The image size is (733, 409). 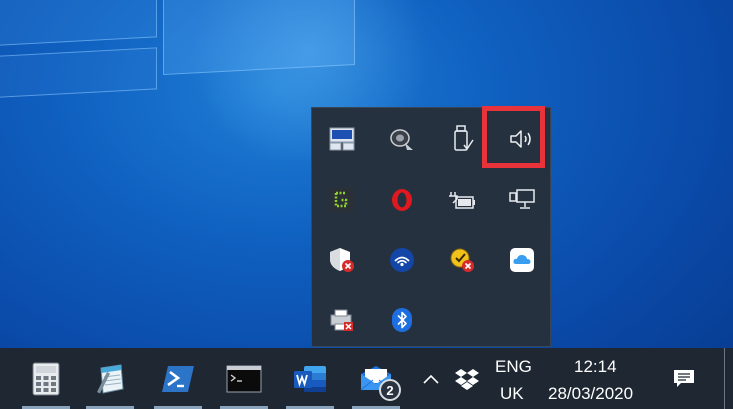 I want to click on taskbar-app-word, so click(x=310, y=378).